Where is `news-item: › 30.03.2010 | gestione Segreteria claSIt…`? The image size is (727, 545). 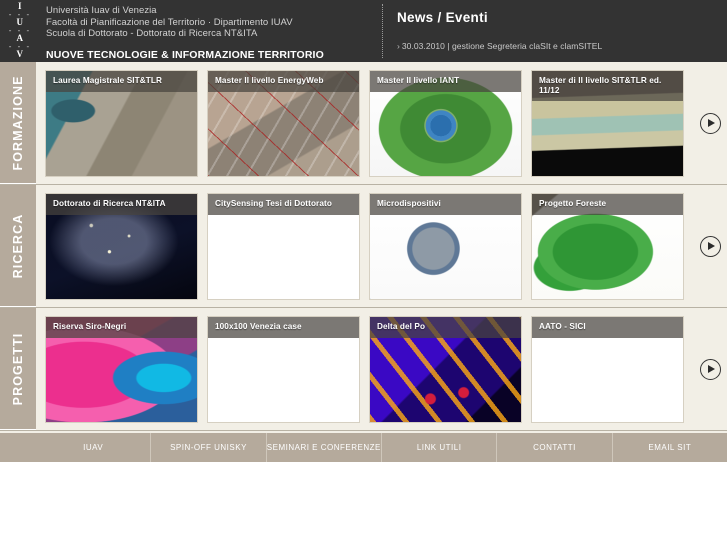
news-item: › 30.03.2010 | gestione Segreteria claSIt… is located at coordinates (562, 46).